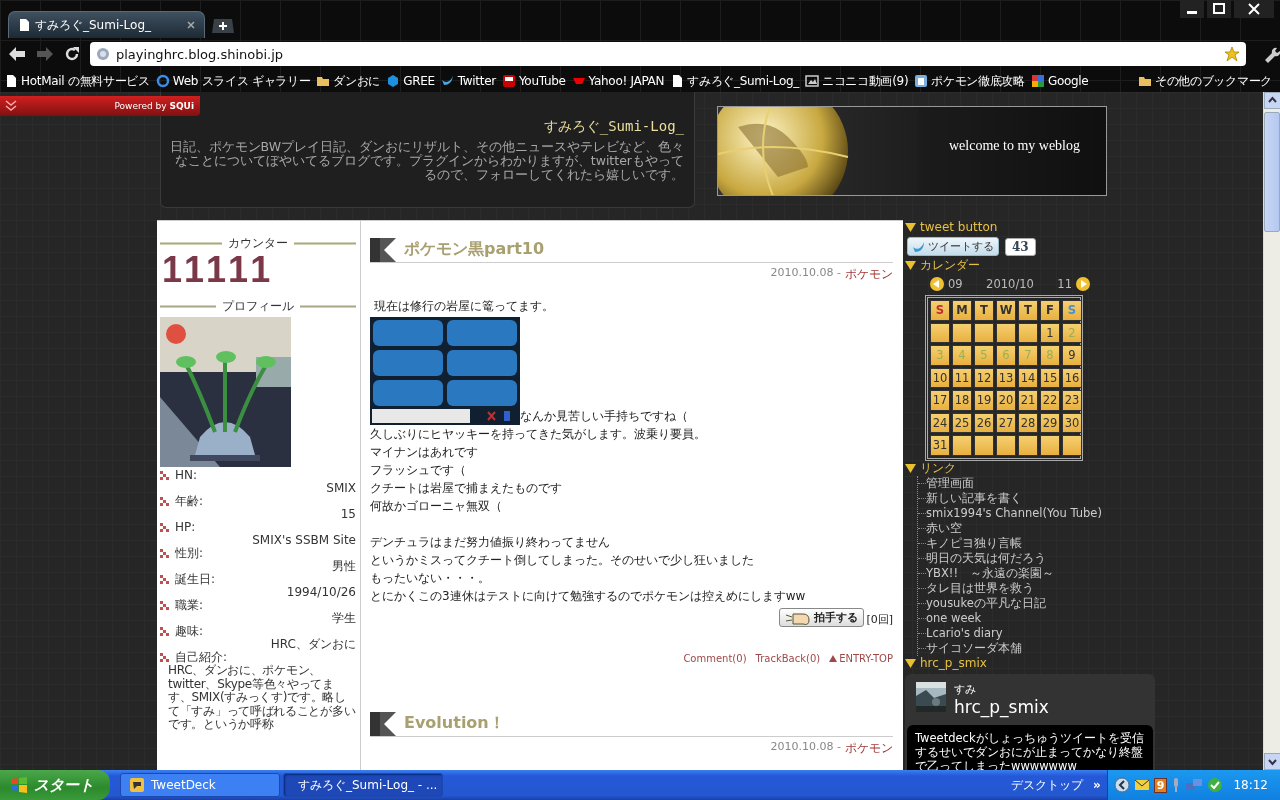  Describe the element at coordinates (1014, 513) in the screenshot. I see `sidebar-link: smix1994's Channel(You Tube)` at that location.